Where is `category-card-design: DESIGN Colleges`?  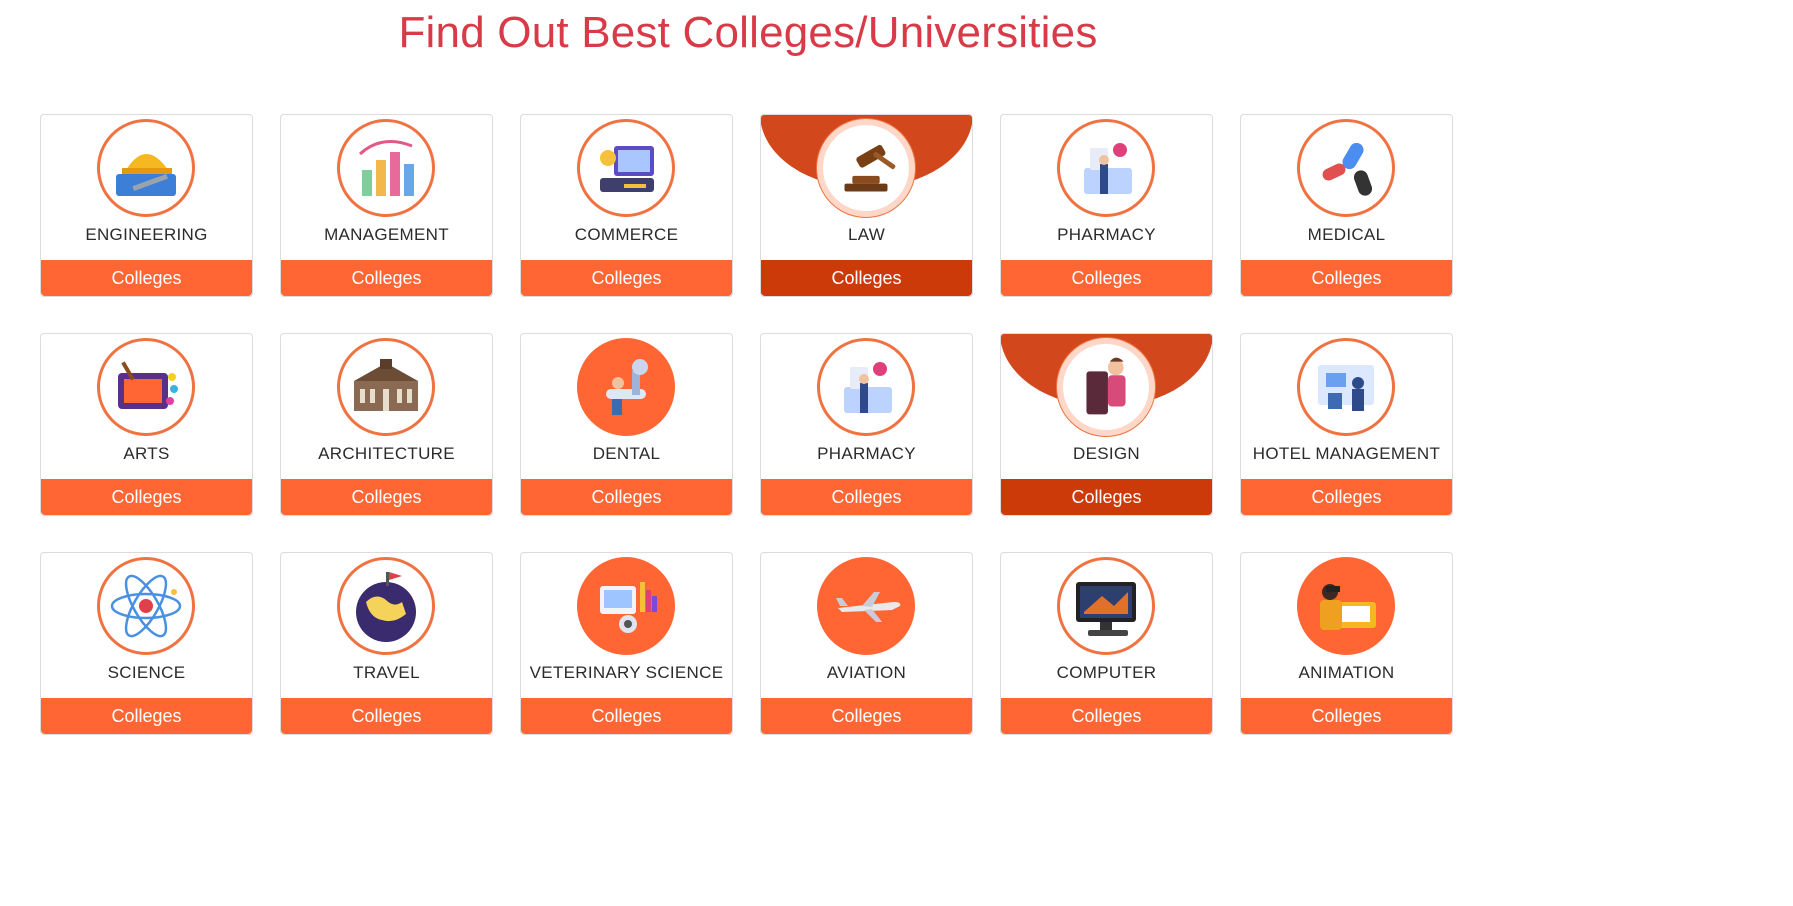
category-card-design: DESIGN Colleges is located at coordinates (1106, 424).